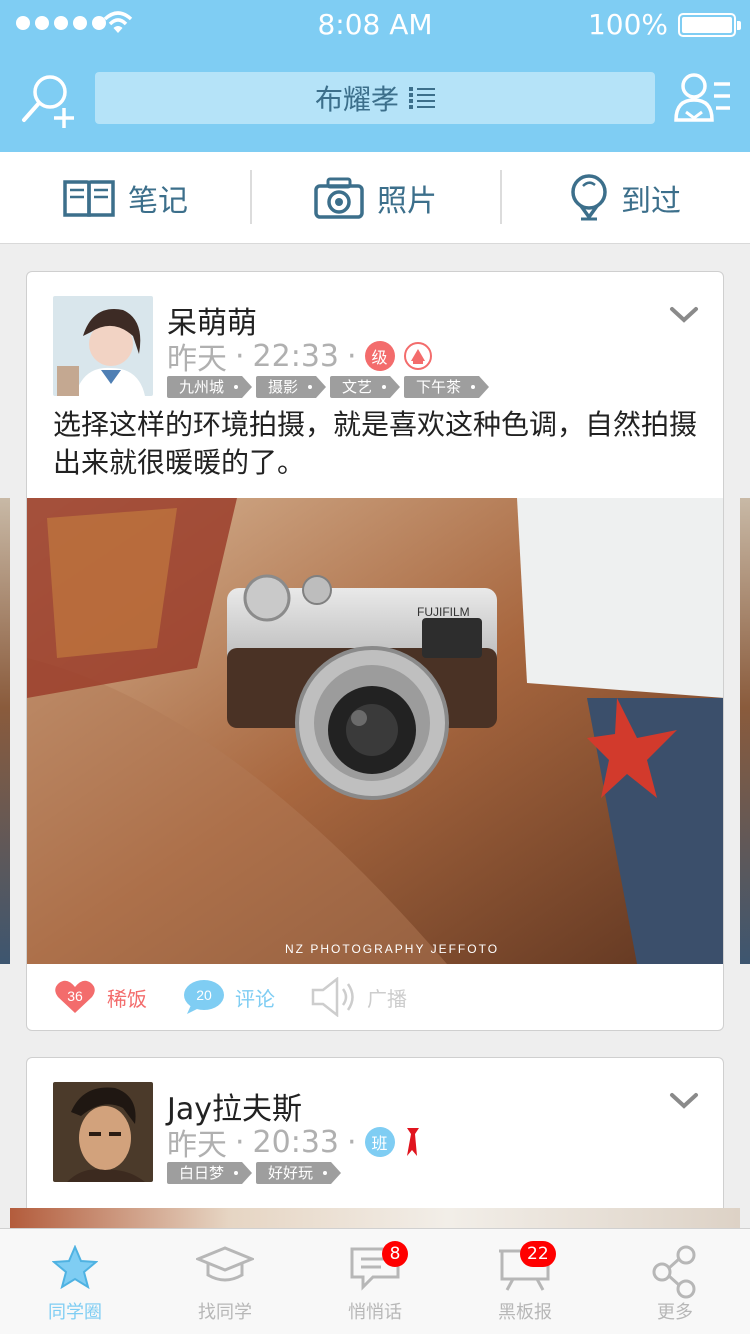 The width and height of the screenshot is (750, 1334). I want to click on post-actions: 36 稀饭 20 评论 广播, so click(375, 997).